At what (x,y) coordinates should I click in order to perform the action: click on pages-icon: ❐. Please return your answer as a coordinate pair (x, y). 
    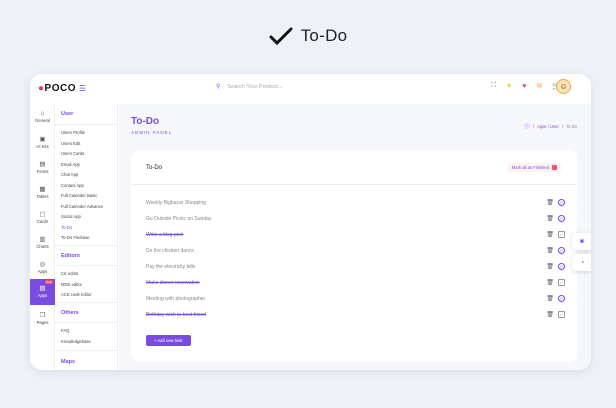
    Looking at the image, I should click on (42, 315).